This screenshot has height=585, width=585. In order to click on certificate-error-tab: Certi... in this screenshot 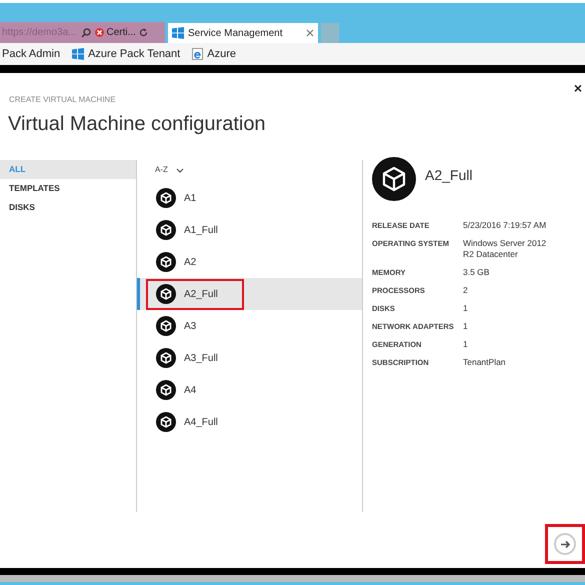, I will do `click(121, 32)`.